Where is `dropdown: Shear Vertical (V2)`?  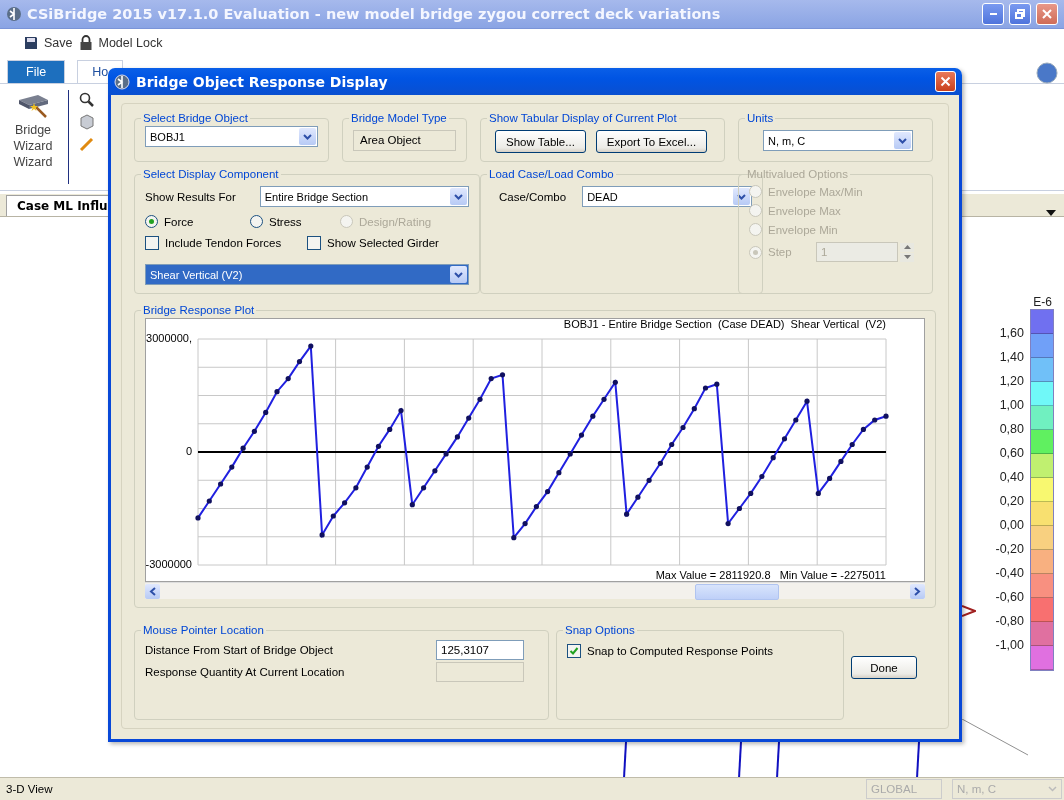
dropdown: Shear Vertical (V2) is located at coordinates (307, 274).